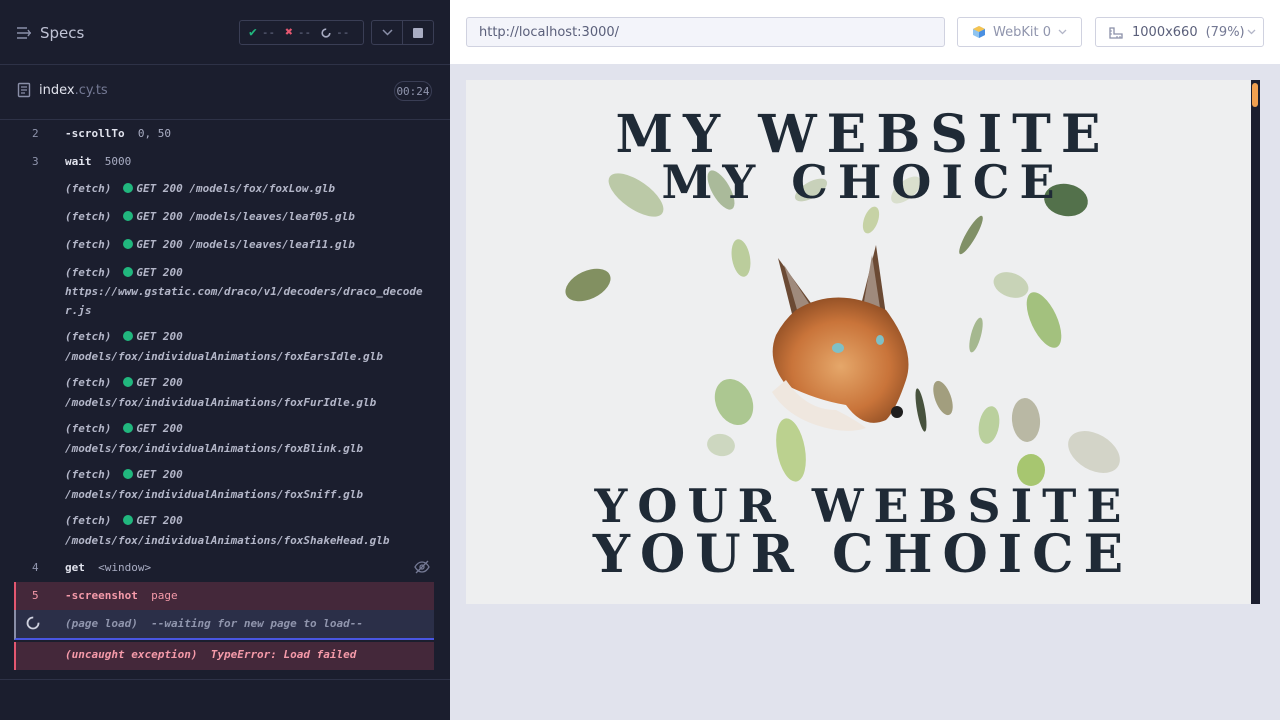  I want to click on command-name: -scrollTo, so click(95, 133).